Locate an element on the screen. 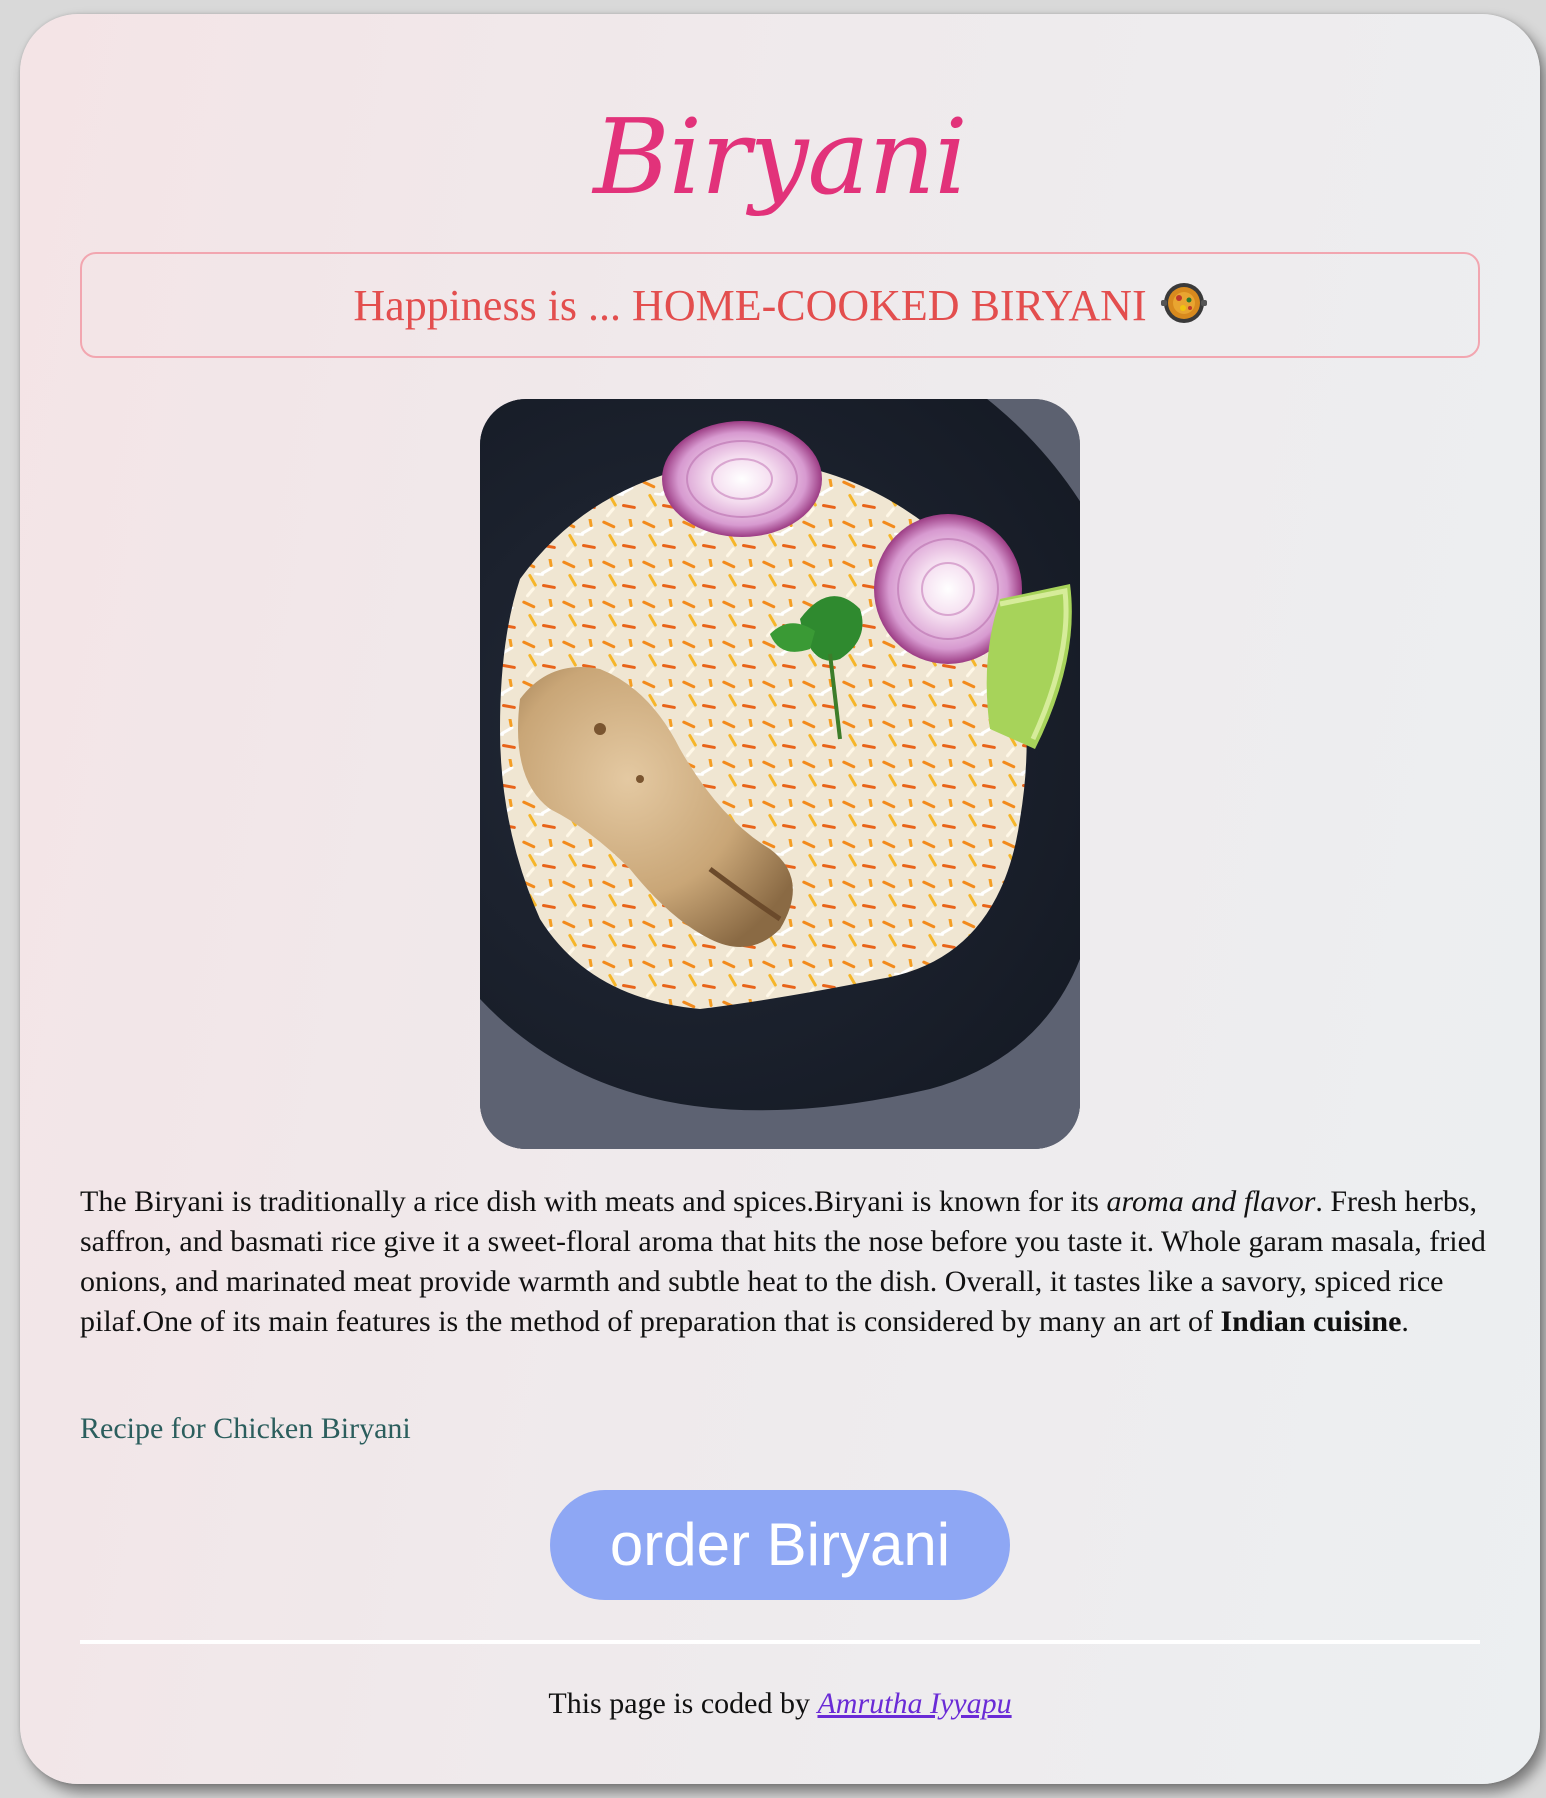  paella-pan-icon is located at coordinates (1183, 303).